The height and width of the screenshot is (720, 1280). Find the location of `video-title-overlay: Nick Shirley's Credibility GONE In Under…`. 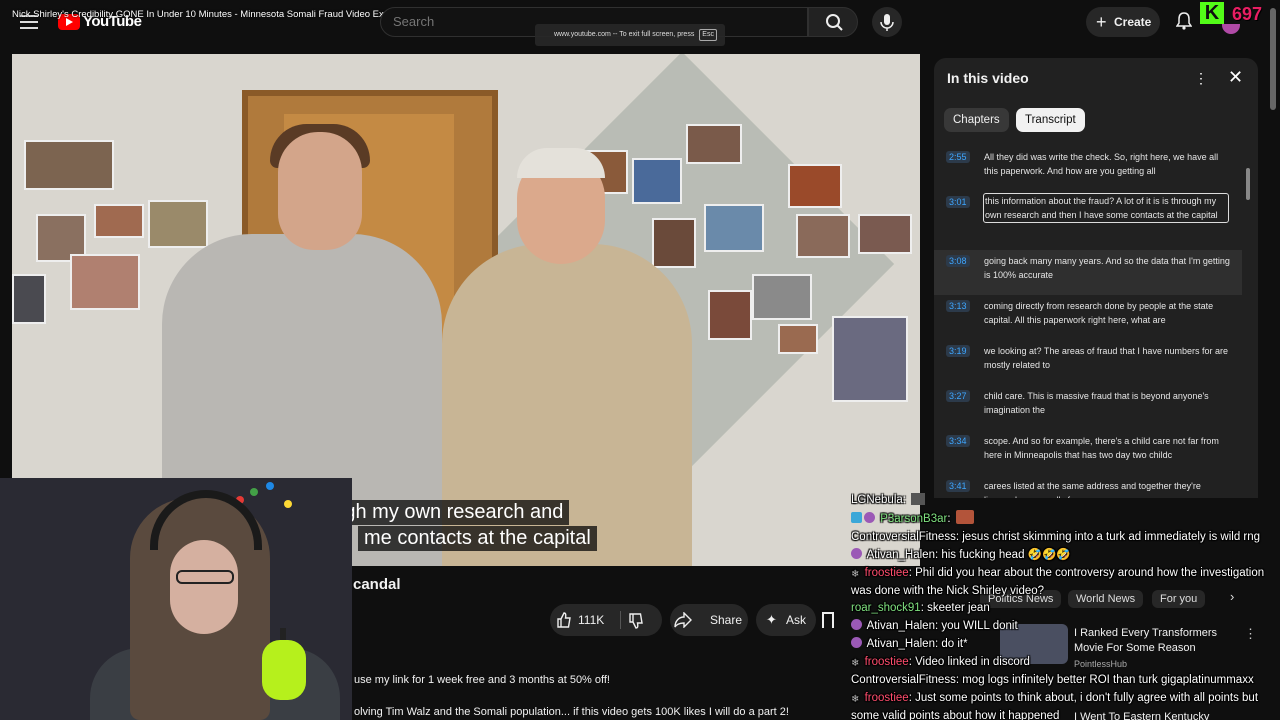

video-title-overlay: Nick Shirley's Credibility GONE In Under… is located at coordinates (211, 14).